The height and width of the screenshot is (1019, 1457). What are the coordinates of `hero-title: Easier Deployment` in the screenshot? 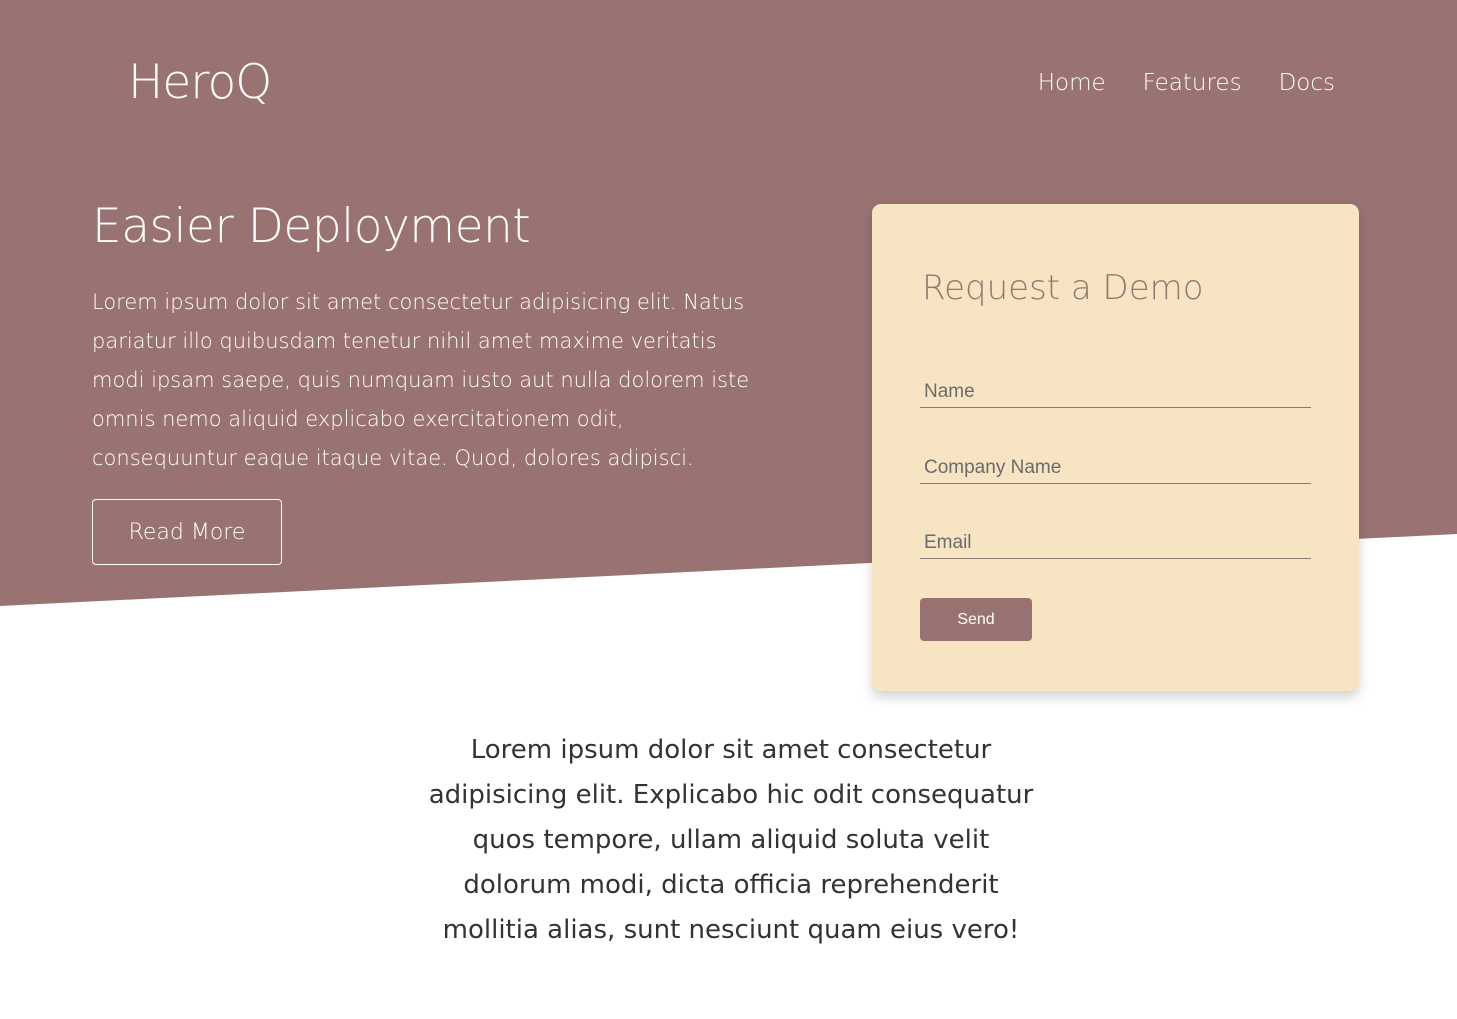 It's located at (311, 226).